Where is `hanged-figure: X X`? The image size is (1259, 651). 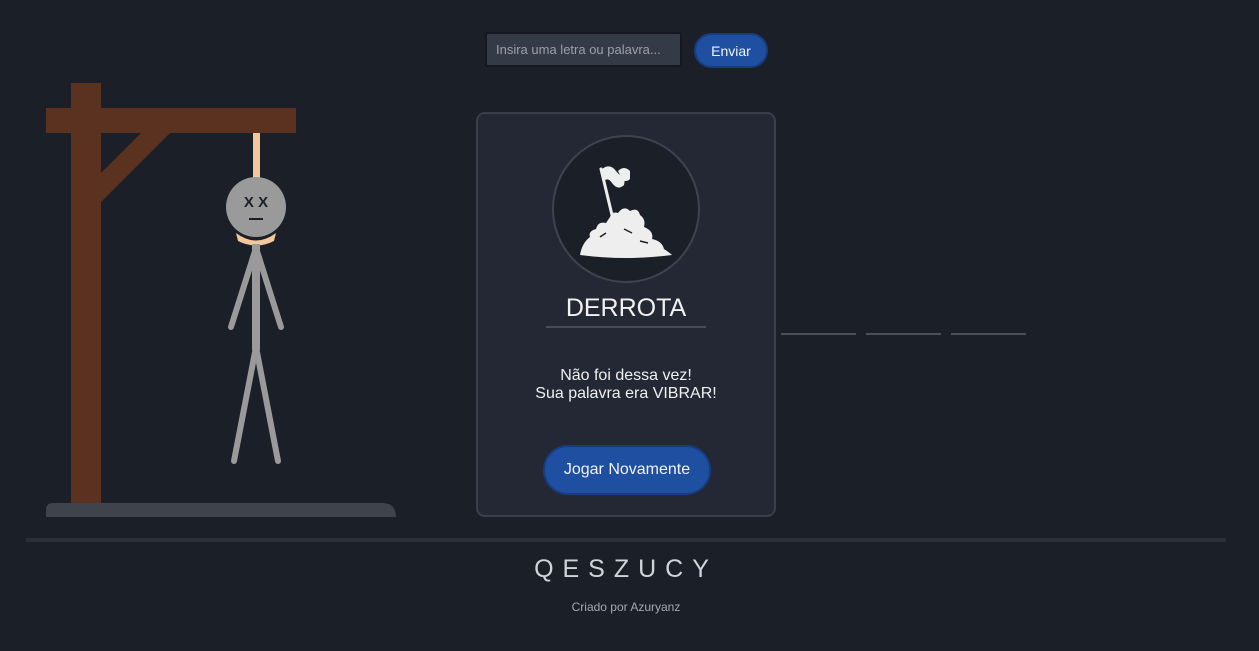
hanged-figure: X X is located at coordinates (256, 320).